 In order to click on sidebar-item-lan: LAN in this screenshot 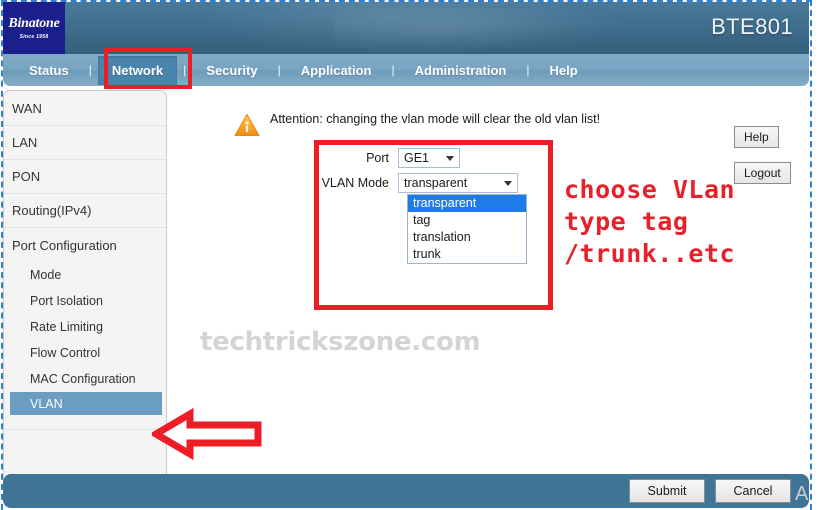, I will do `click(85, 143)`.